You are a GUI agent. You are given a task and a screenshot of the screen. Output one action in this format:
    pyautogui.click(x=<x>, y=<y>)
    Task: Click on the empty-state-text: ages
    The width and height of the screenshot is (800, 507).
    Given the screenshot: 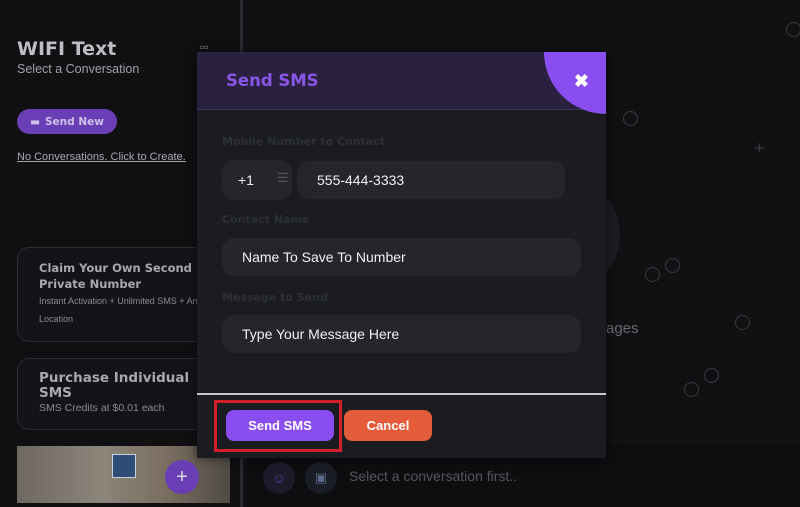 What is the action you would take?
    pyautogui.click(x=622, y=328)
    